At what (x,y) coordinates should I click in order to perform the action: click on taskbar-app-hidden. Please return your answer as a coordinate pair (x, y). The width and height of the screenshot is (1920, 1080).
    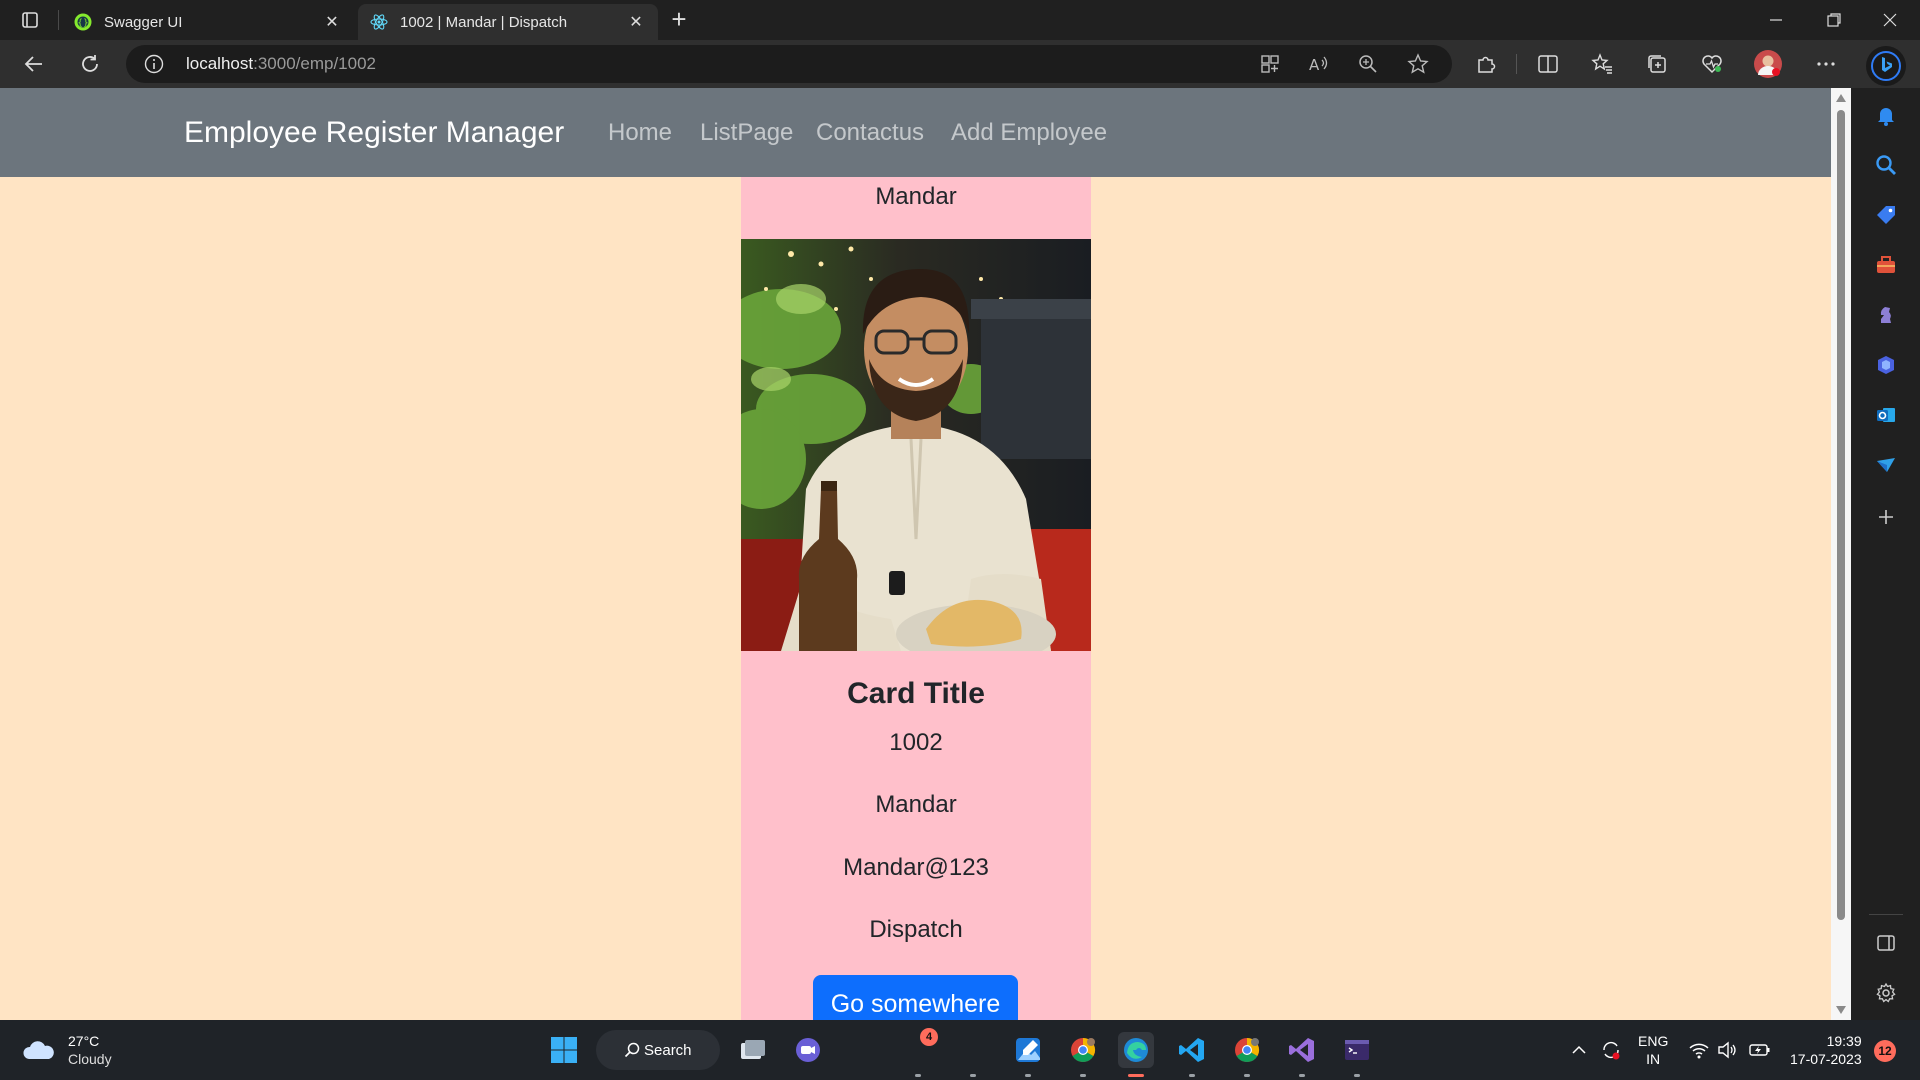
    Looking at the image, I should click on (973, 1050).